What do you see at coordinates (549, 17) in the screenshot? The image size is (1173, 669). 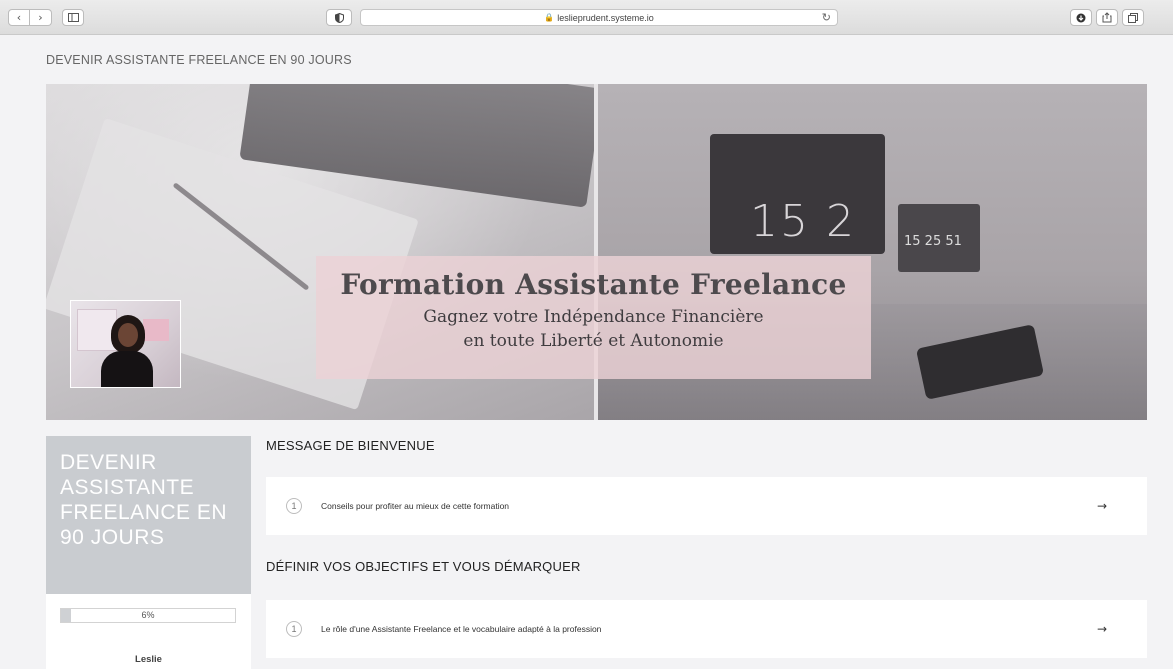 I see `lock-icon: 🔒` at bounding box center [549, 17].